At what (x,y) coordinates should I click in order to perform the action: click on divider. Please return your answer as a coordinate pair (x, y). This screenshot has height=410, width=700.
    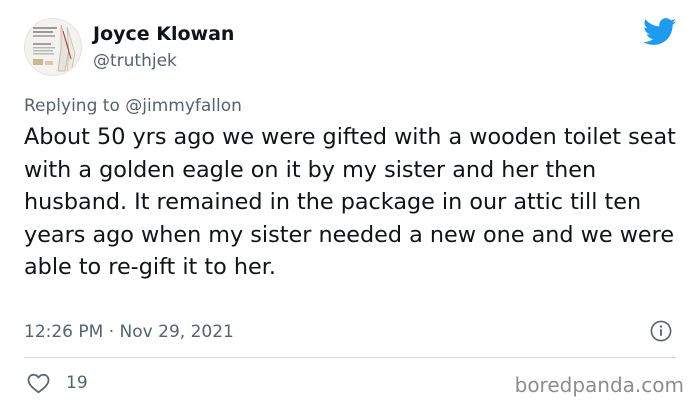
    Looking at the image, I should click on (350, 357).